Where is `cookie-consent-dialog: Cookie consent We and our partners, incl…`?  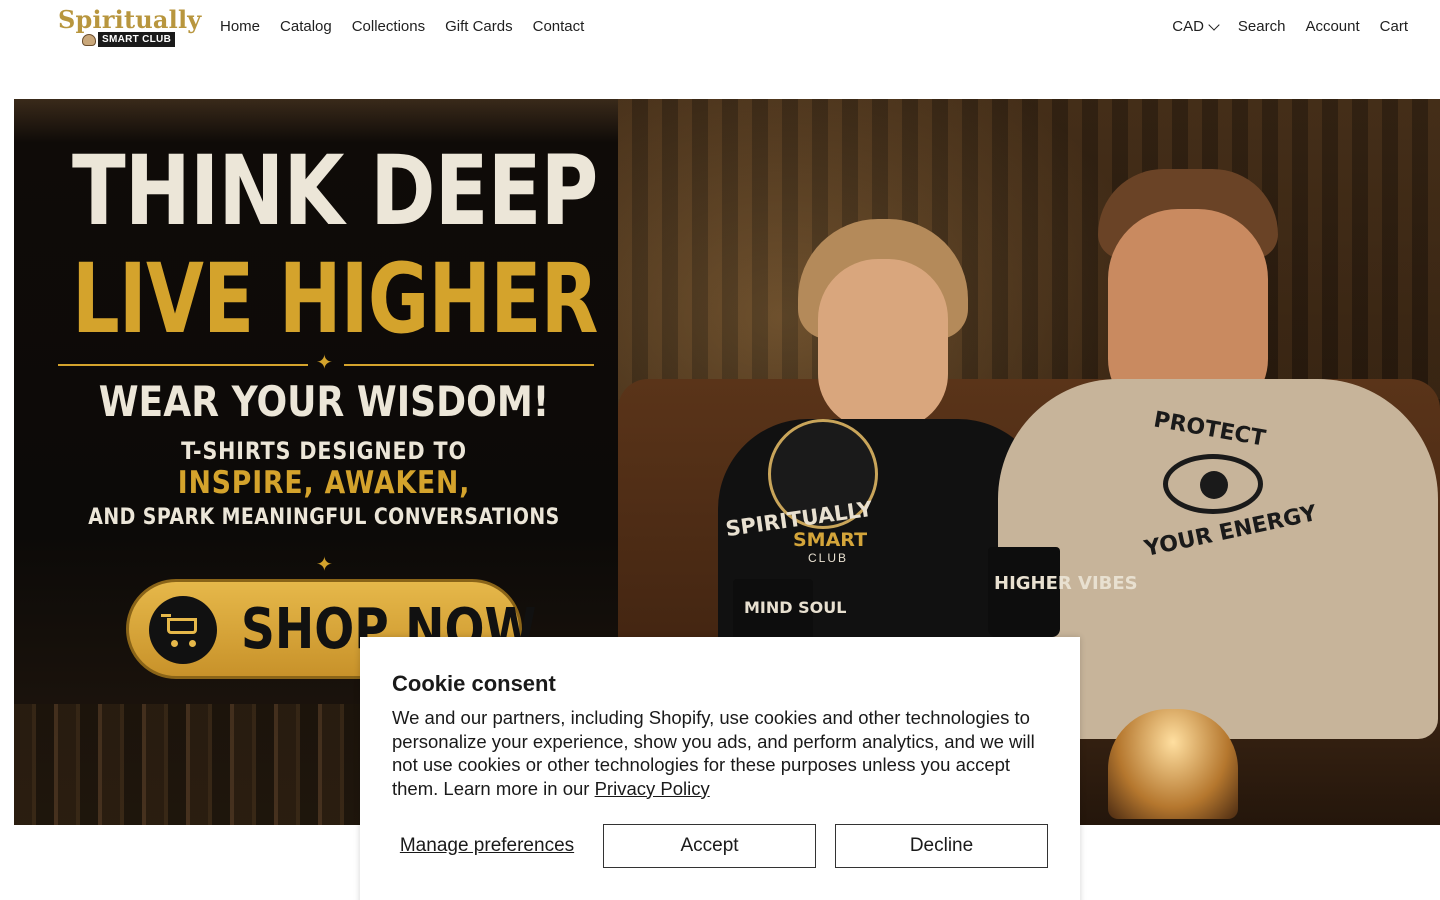 cookie-consent-dialog: Cookie consent We and our partners, incl… is located at coordinates (720, 768).